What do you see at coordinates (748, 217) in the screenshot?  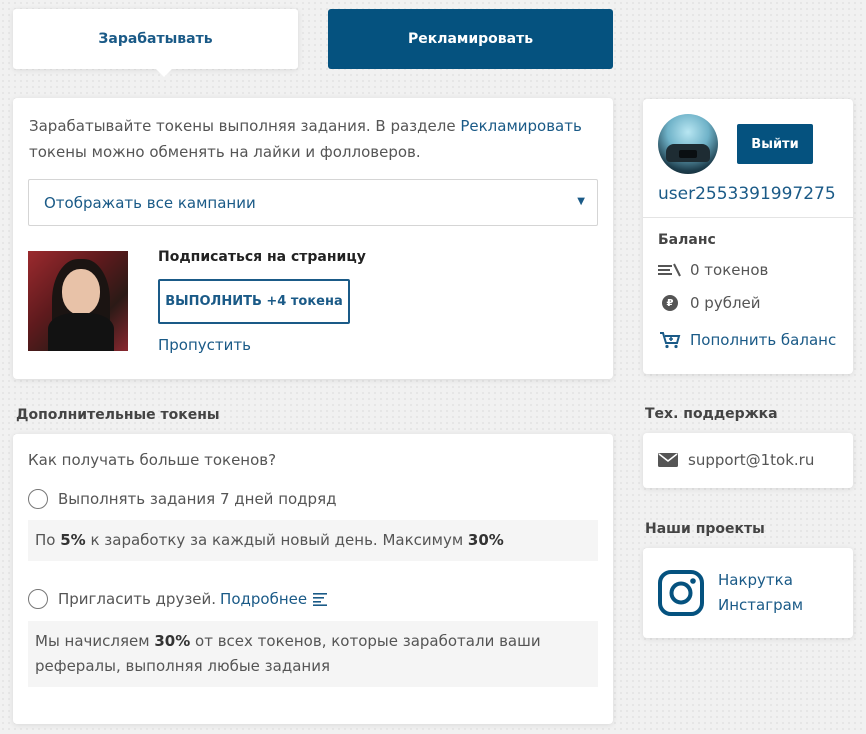 I see `divider` at bounding box center [748, 217].